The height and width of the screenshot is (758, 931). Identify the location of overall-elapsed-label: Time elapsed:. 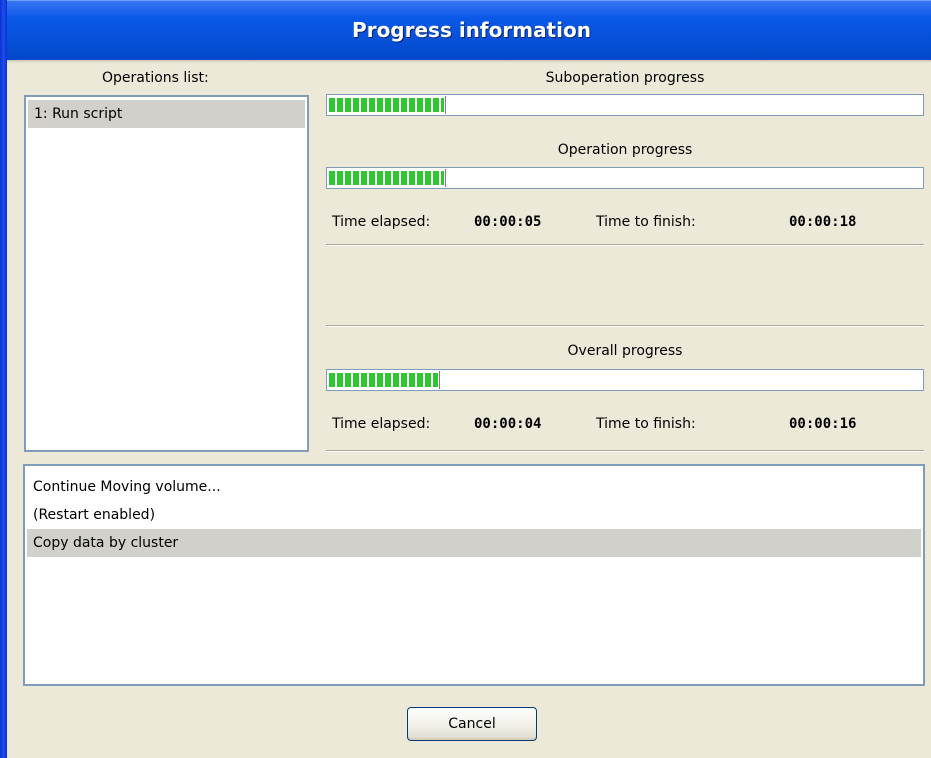
(381, 424).